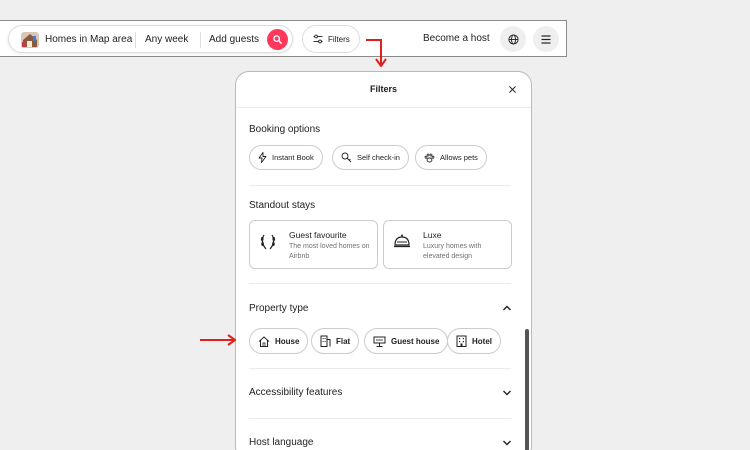 The height and width of the screenshot is (450, 750). What do you see at coordinates (376, 53) in the screenshot?
I see `arrow-to-filters` at bounding box center [376, 53].